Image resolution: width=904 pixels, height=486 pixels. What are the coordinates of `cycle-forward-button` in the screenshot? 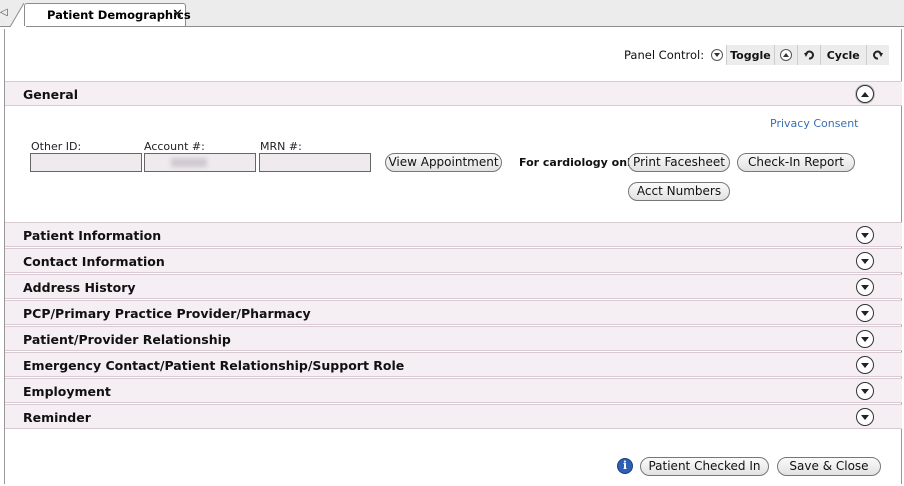 It's located at (877, 55).